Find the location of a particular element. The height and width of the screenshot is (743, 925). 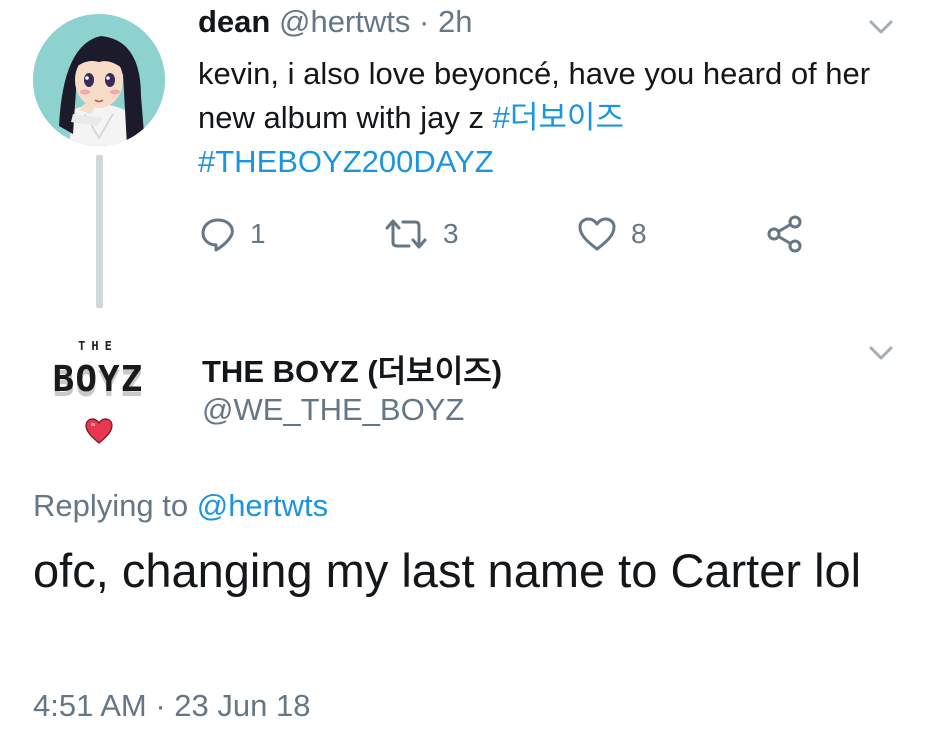

parent-handle: @hertwts is located at coordinates (344, 21).